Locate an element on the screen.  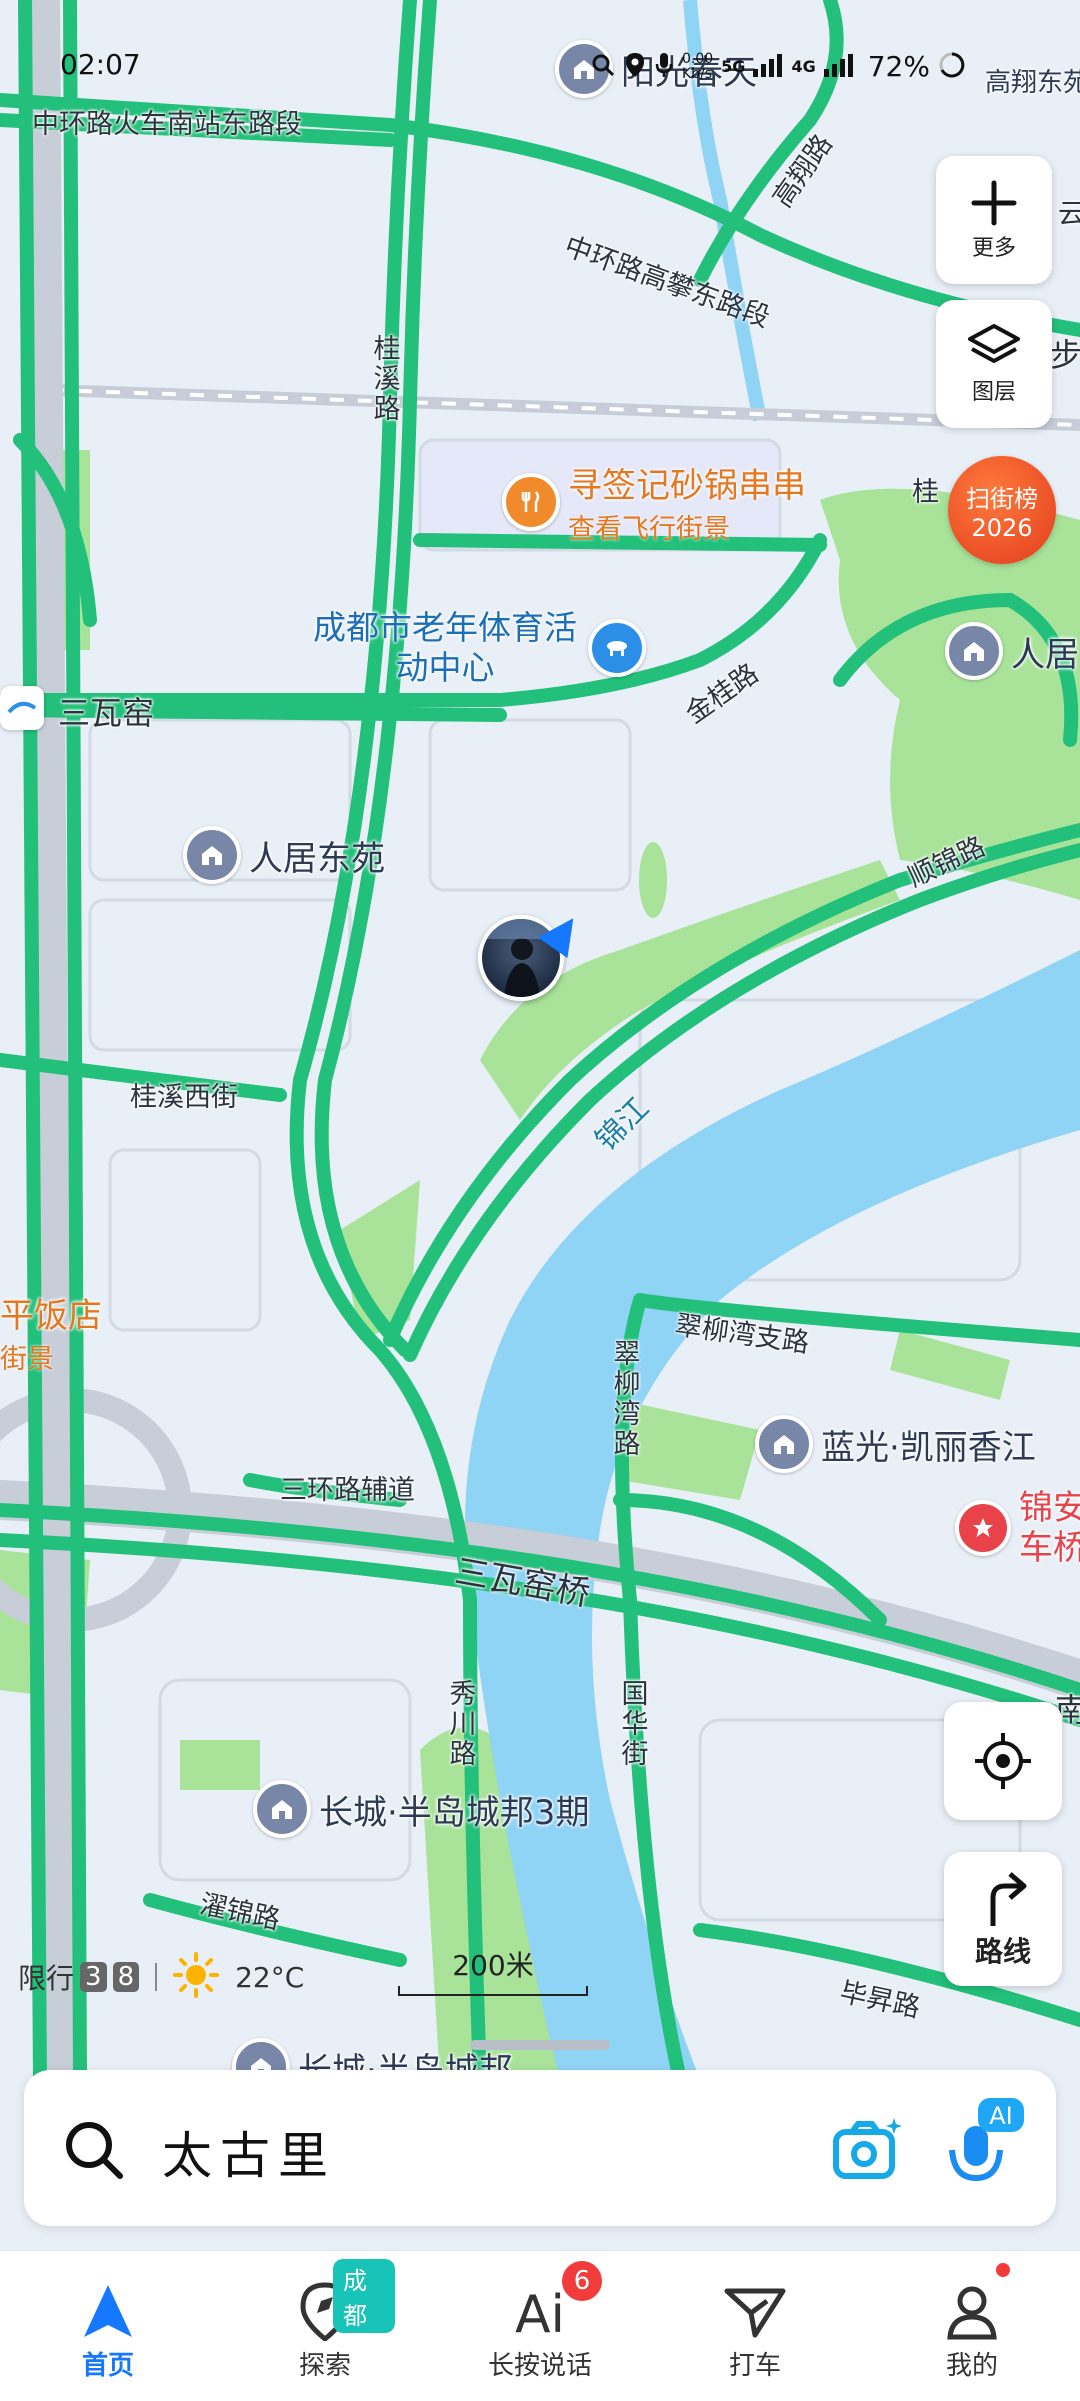
poi-gaoxiang-dongyuan: 高翔东苑 is located at coordinates (1032, 80).